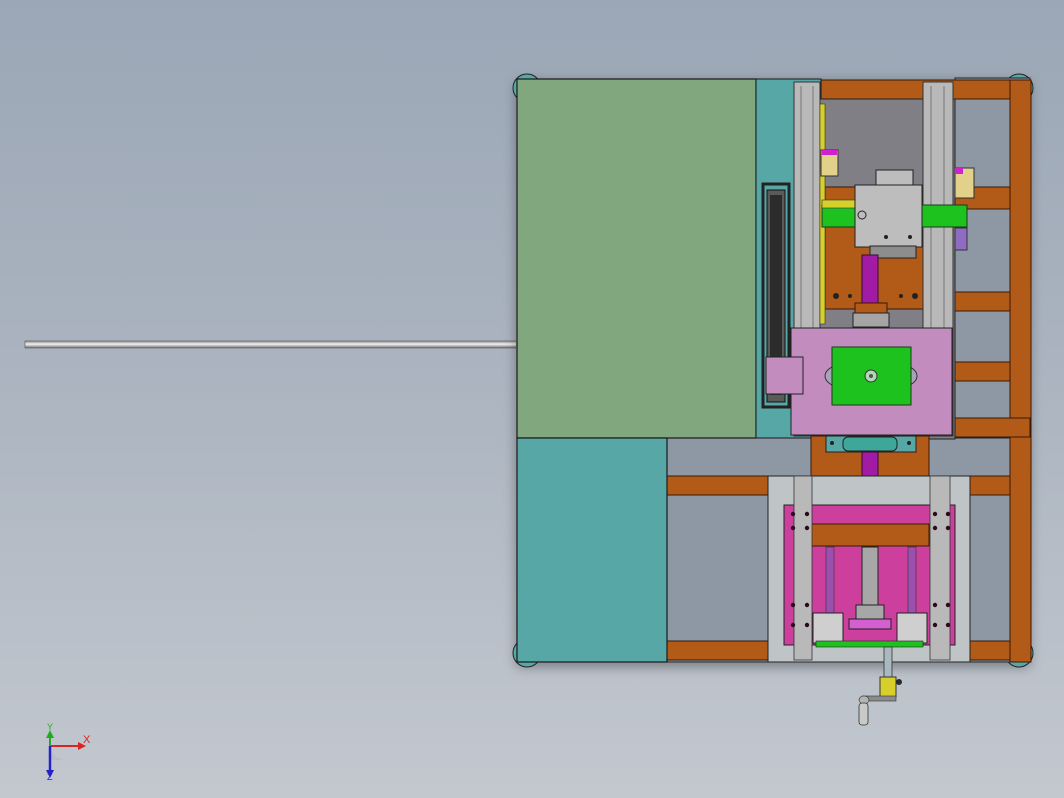  Describe the element at coordinates (50, 777) in the screenshot. I see `axis-z-label: Z` at that location.